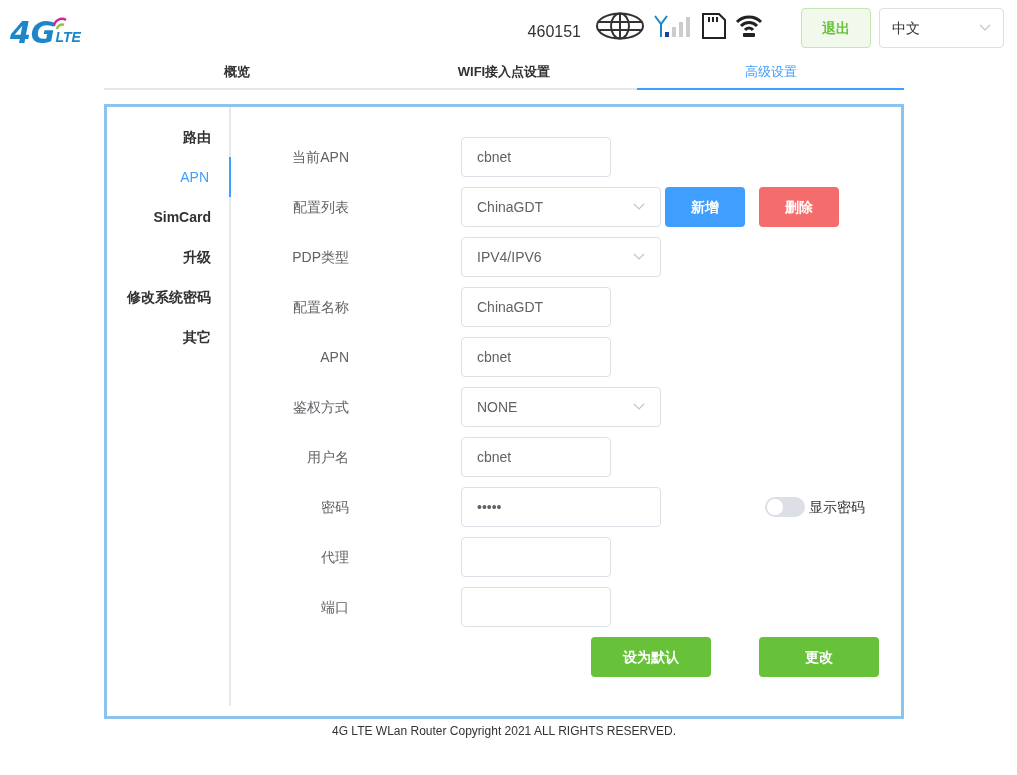  What do you see at coordinates (168, 337) in the screenshot?
I see `sidebar-item: 其它` at bounding box center [168, 337].